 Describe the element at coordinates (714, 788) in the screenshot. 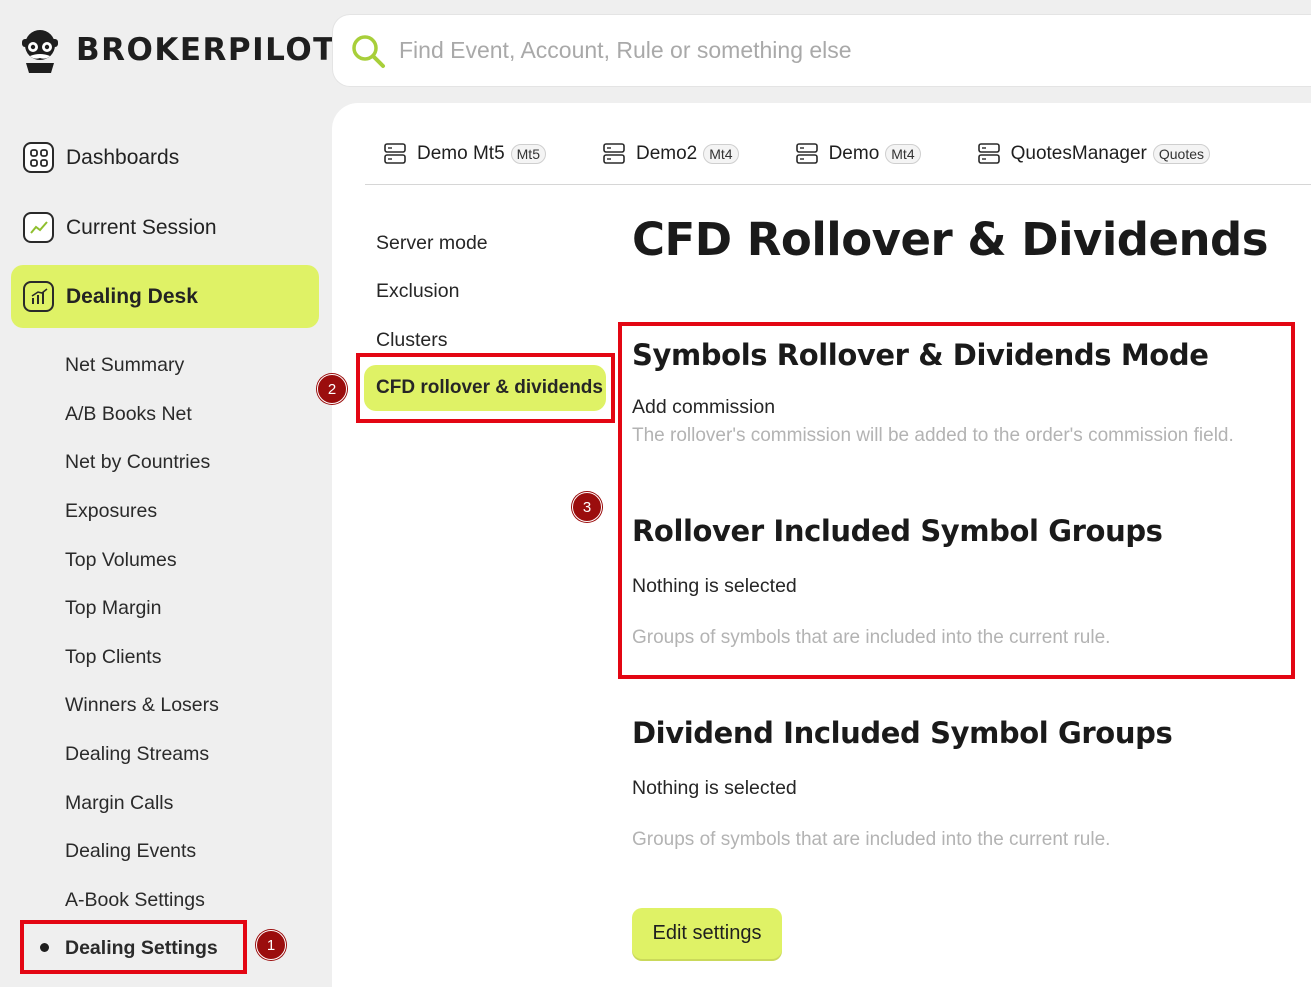

I see `dividend-groups-value: Nothing is selected` at that location.